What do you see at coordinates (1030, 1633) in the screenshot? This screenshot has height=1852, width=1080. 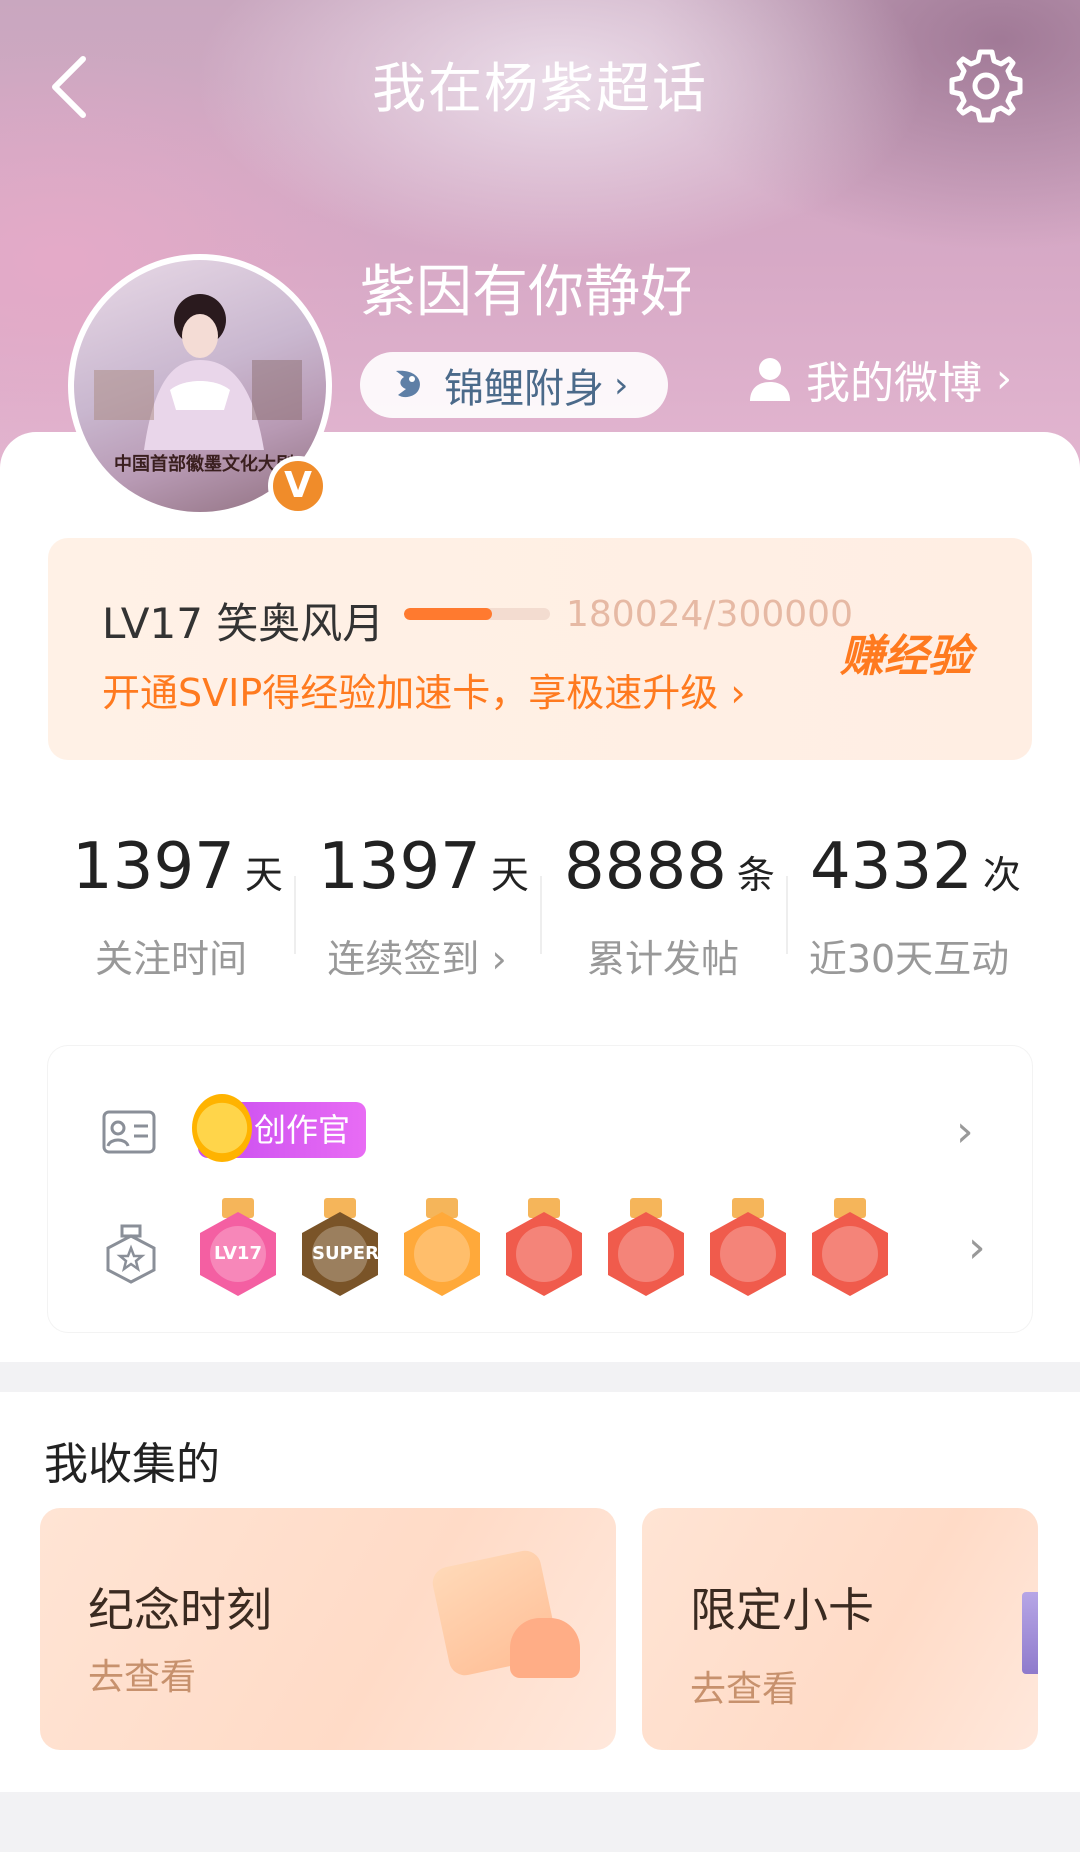 I see `card-thumbnail` at bounding box center [1030, 1633].